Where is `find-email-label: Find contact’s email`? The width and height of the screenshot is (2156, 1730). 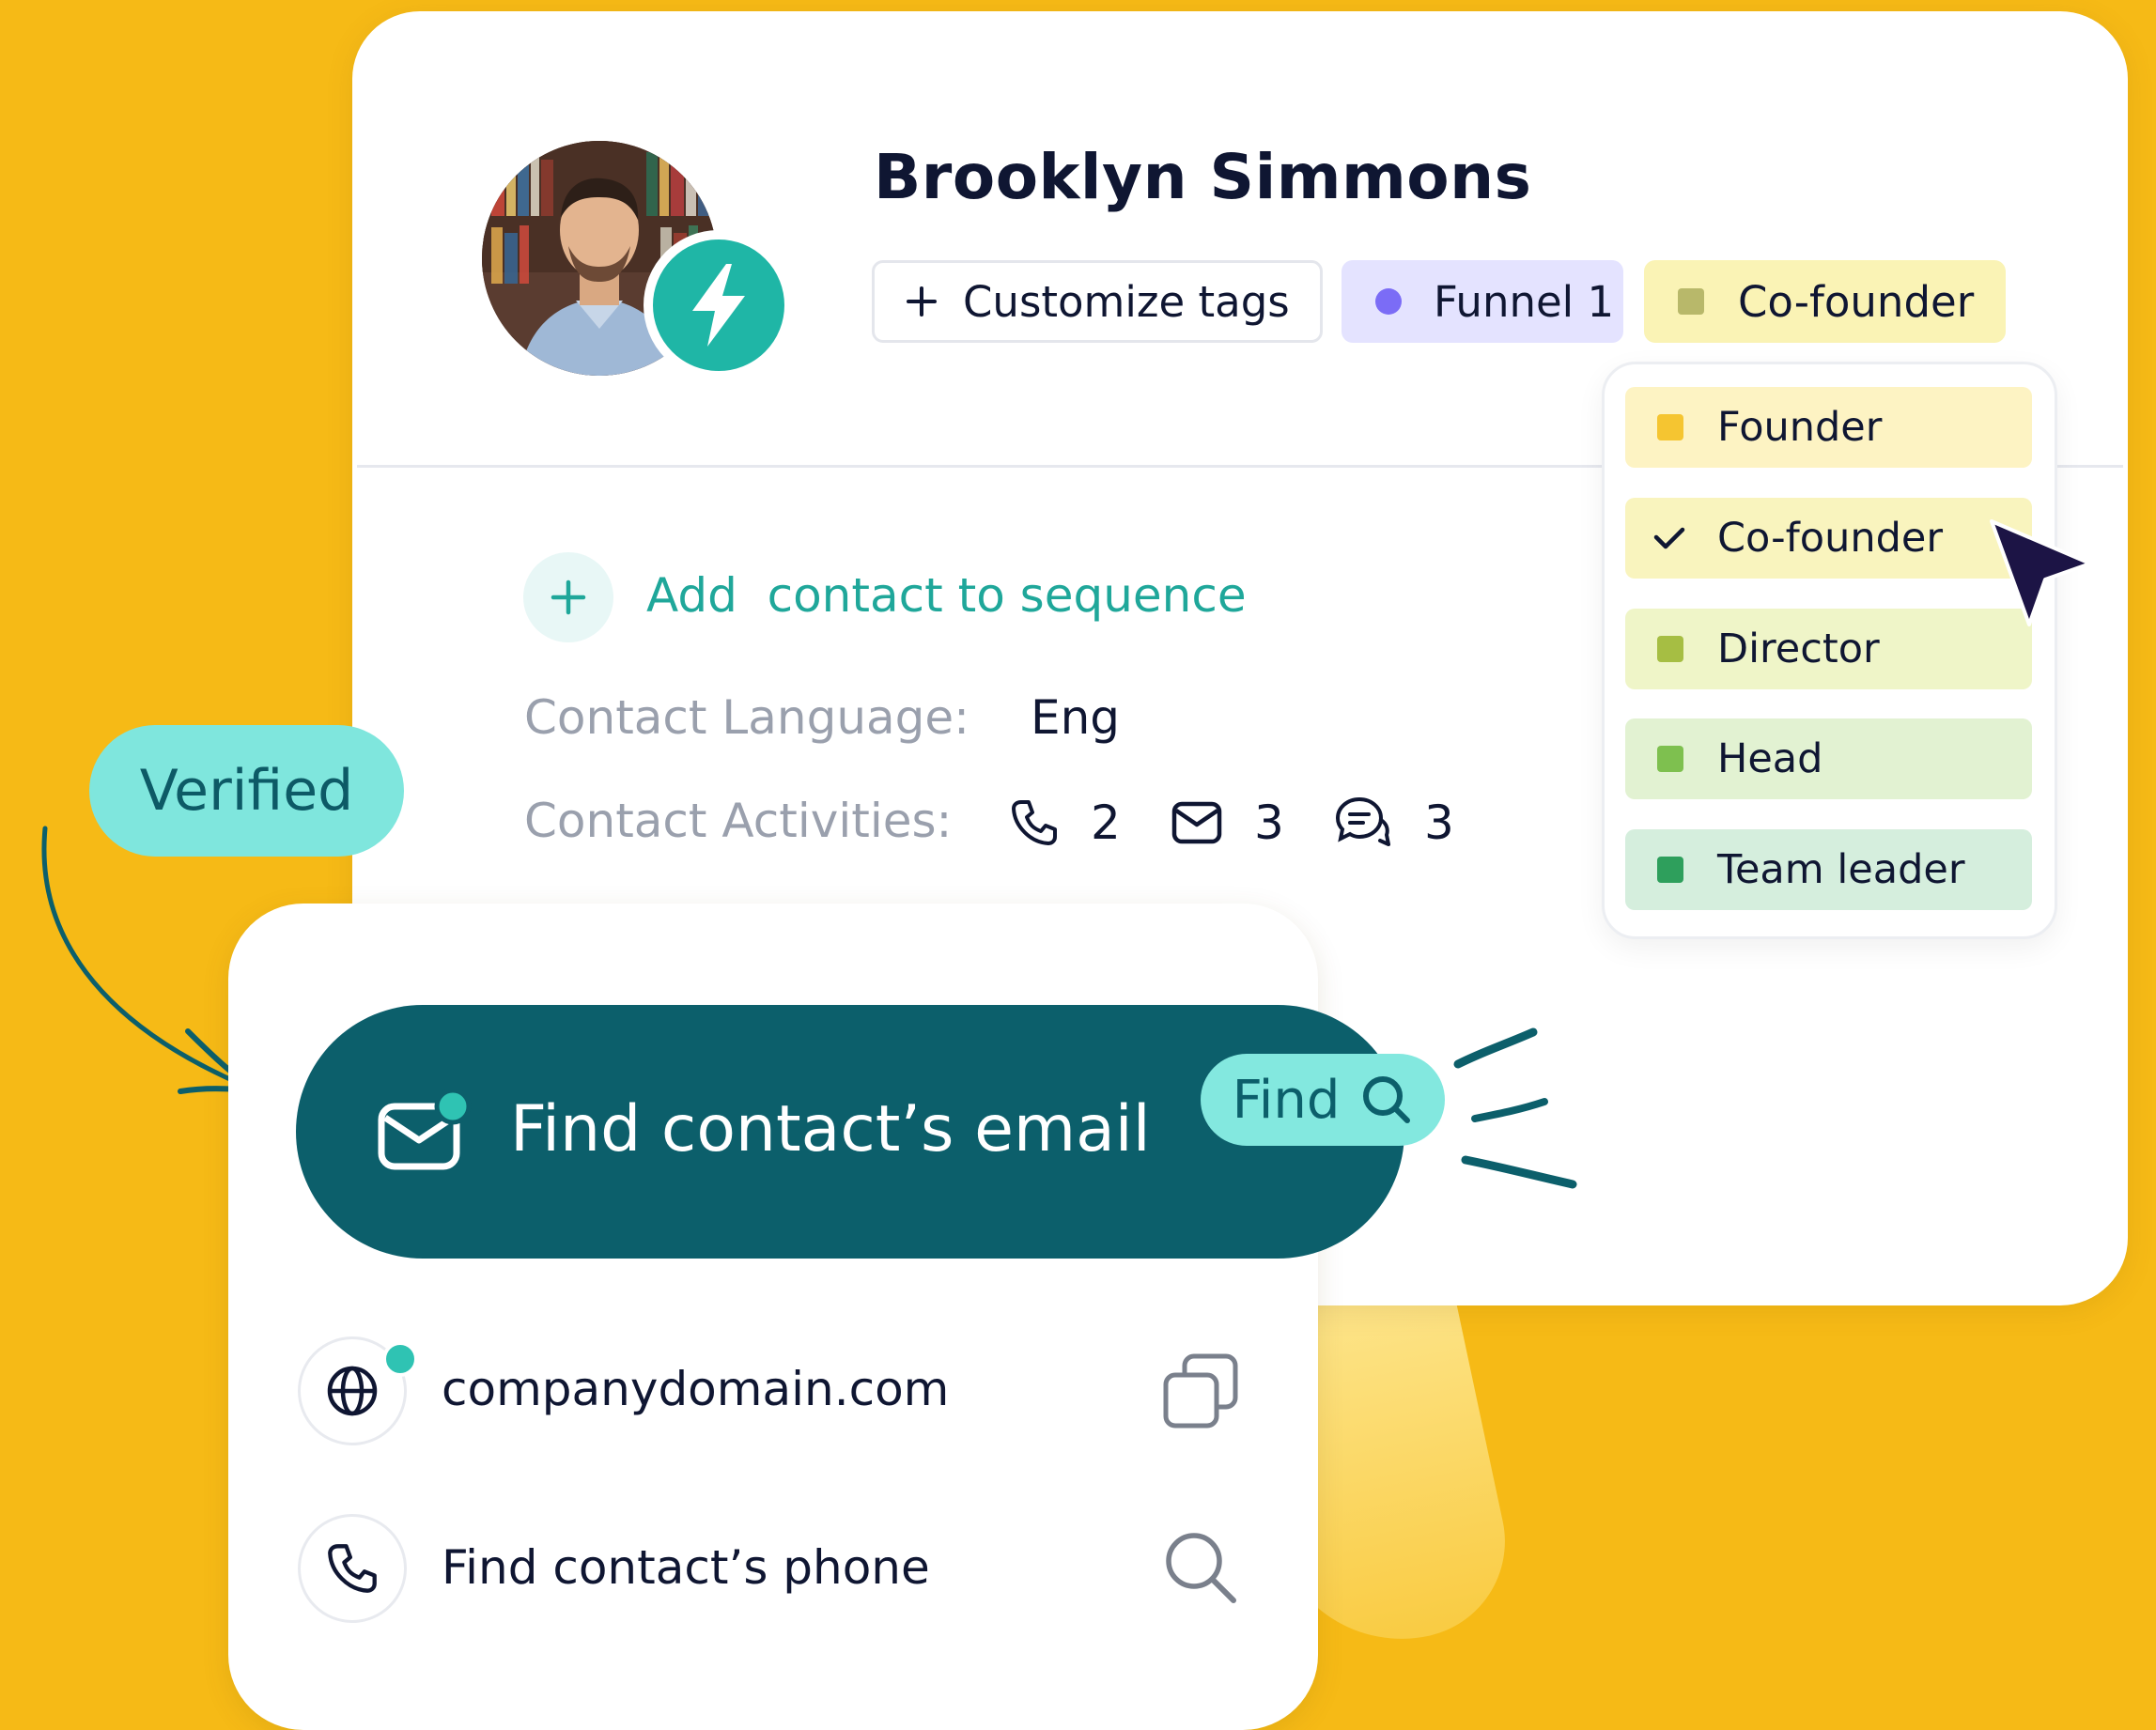
find-email-label: Find contact’s email is located at coordinates (831, 1129).